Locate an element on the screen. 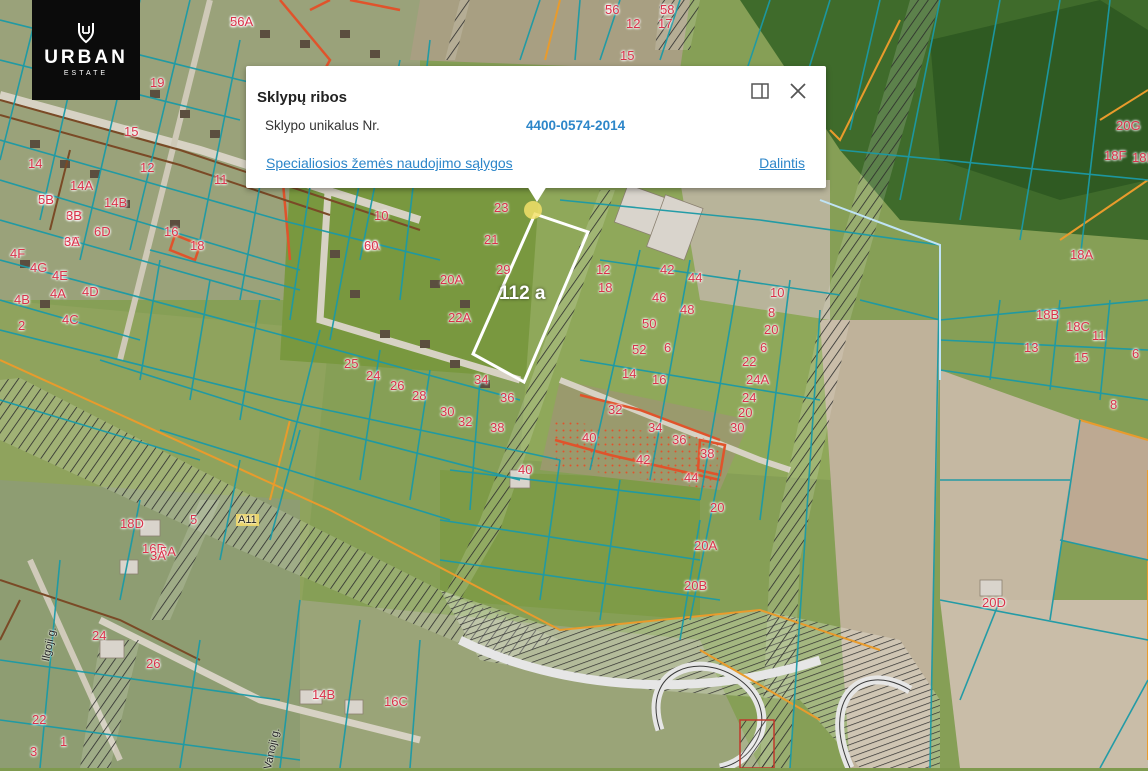 Image resolution: width=1148 pixels, height=771 pixels. parcel-number-label: 48 is located at coordinates (687, 309).